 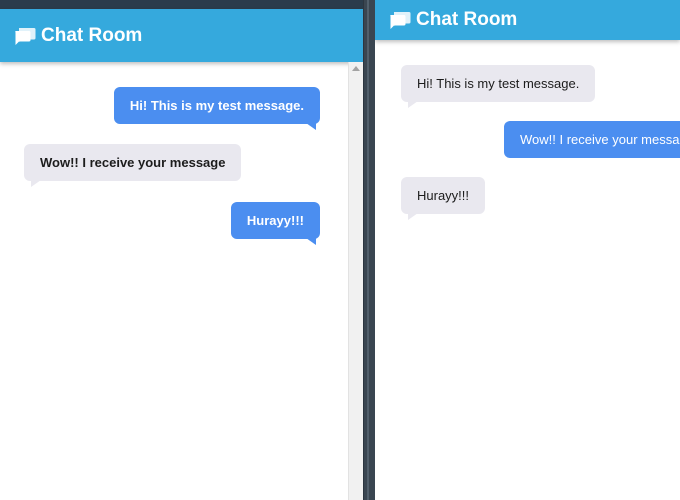 What do you see at coordinates (133, 162) in the screenshot?
I see `message-text: Wow!! I receive your message` at bounding box center [133, 162].